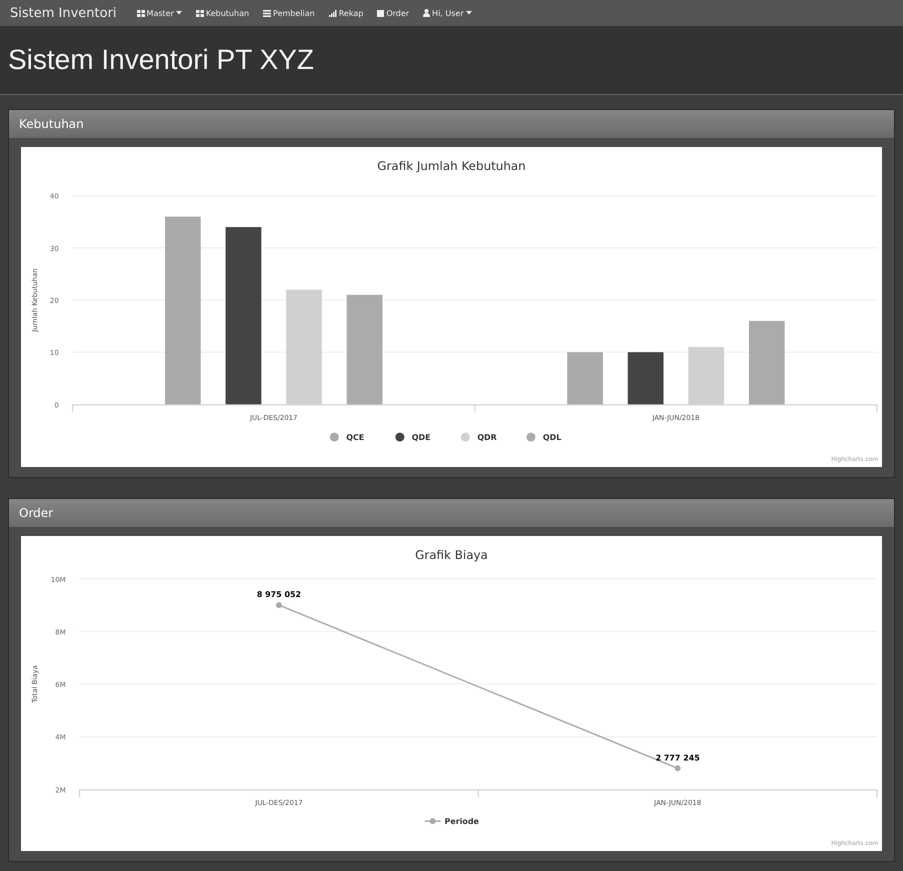 This screenshot has width=903, height=871. Describe the element at coordinates (426, 13) in the screenshot. I see `user-icon` at that location.